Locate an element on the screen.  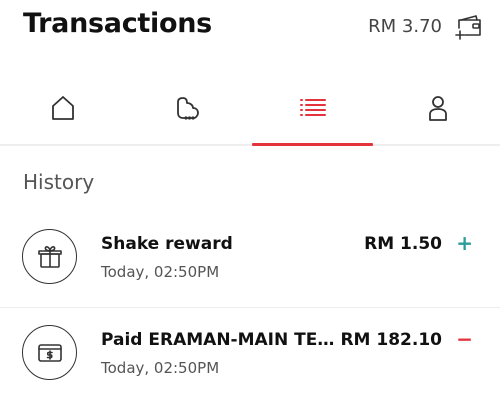
home-icon is located at coordinates (62, 108).